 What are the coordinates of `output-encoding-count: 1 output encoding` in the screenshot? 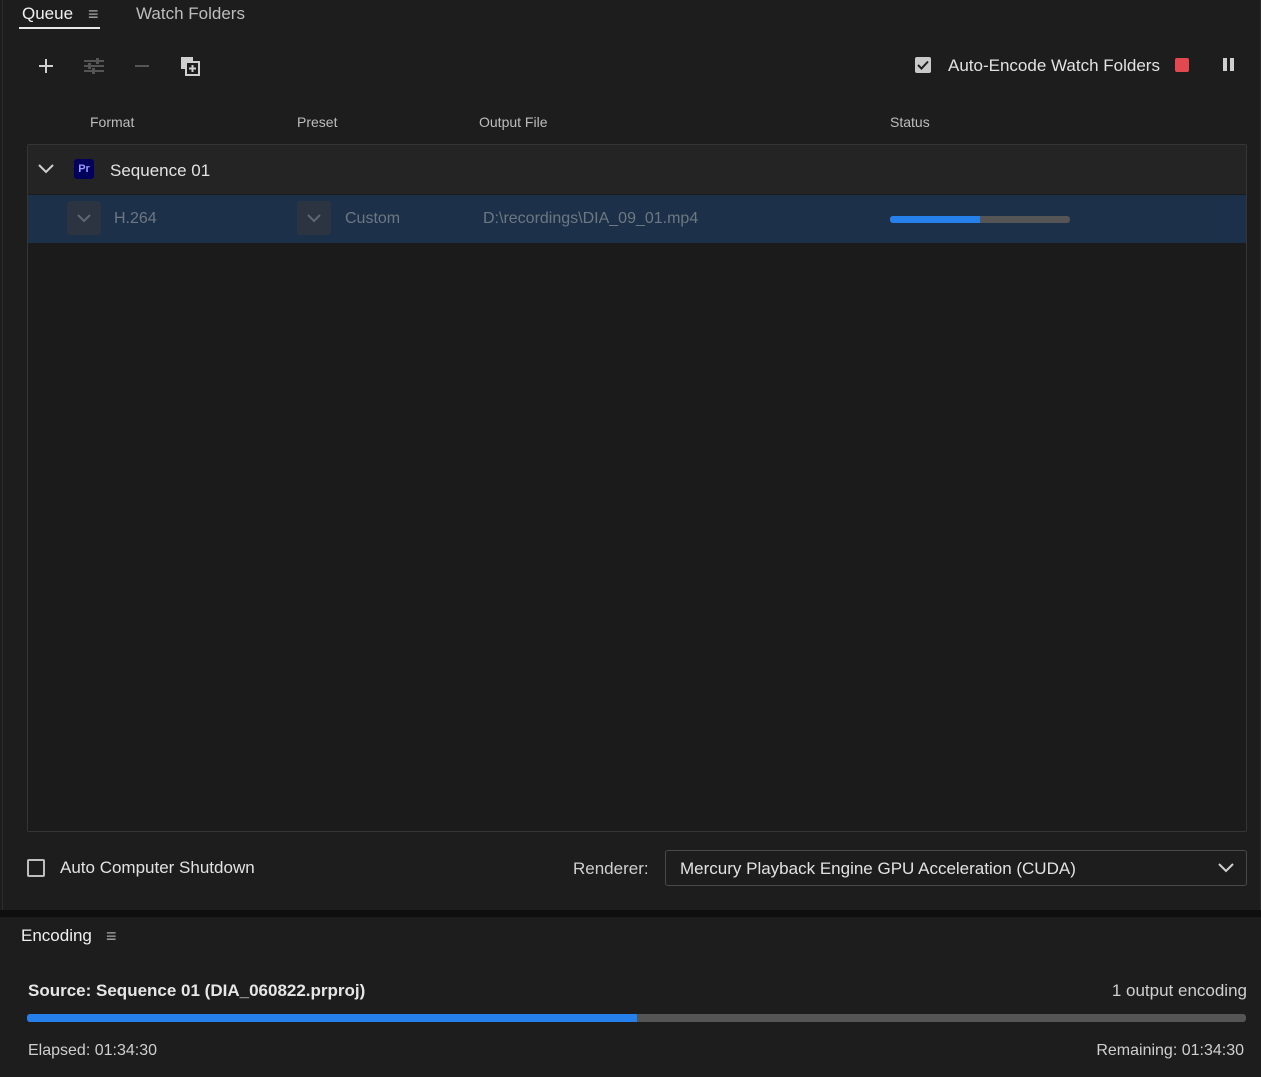 It's located at (1179, 990).